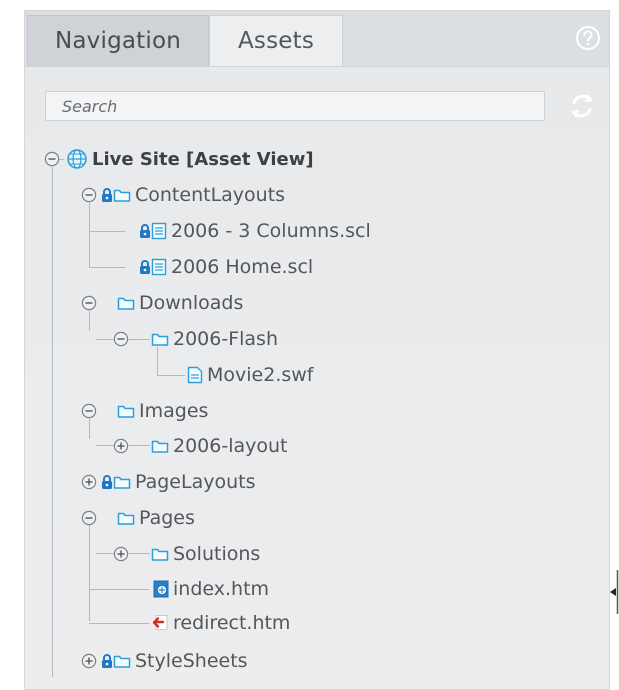  I want to click on tree-node-pagelayouts: PageLayouts, so click(178, 482).